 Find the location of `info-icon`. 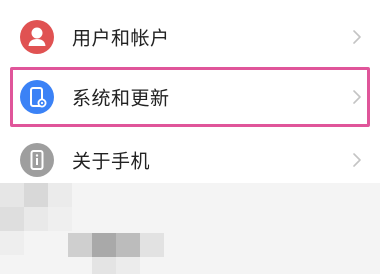

info-icon is located at coordinates (37, 160).